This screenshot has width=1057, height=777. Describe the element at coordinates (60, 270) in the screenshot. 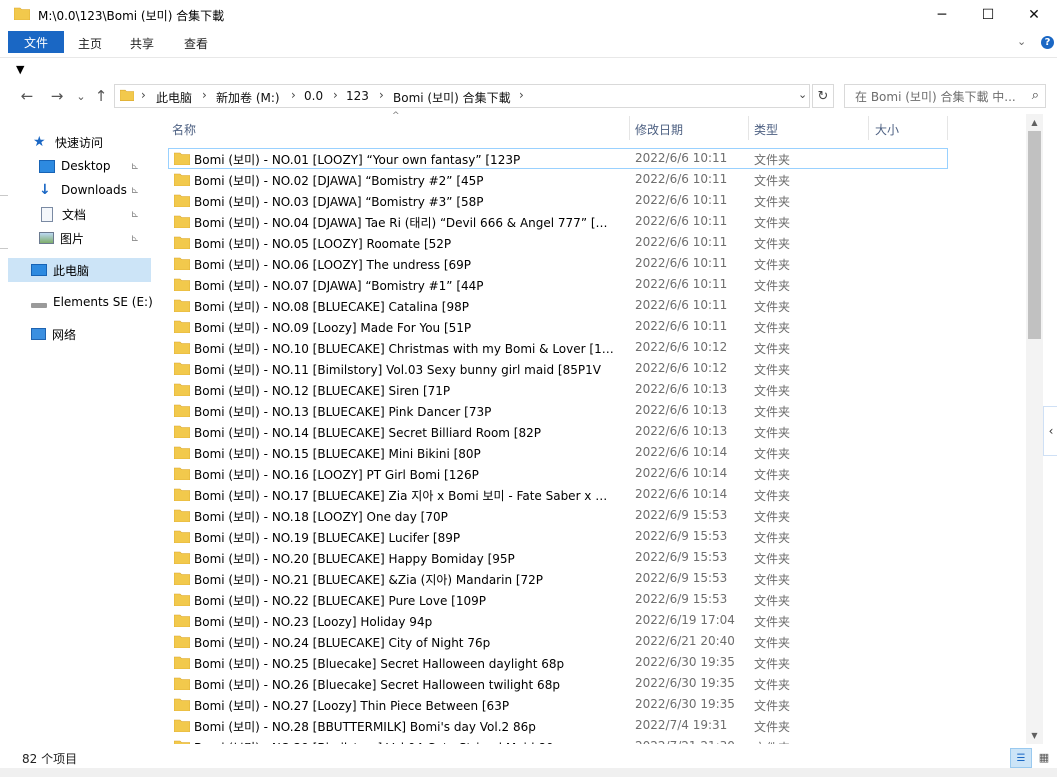

I see `nav-item-this-pc: 此电脑` at that location.